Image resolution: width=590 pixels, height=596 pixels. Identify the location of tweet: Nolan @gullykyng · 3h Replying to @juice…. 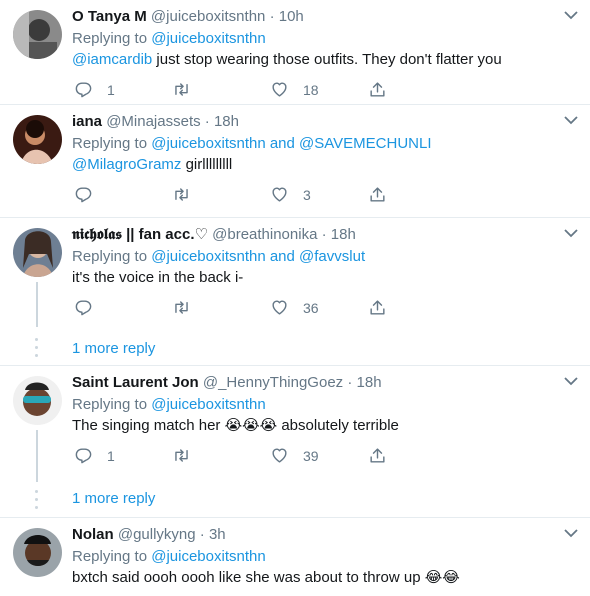
(295, 557).